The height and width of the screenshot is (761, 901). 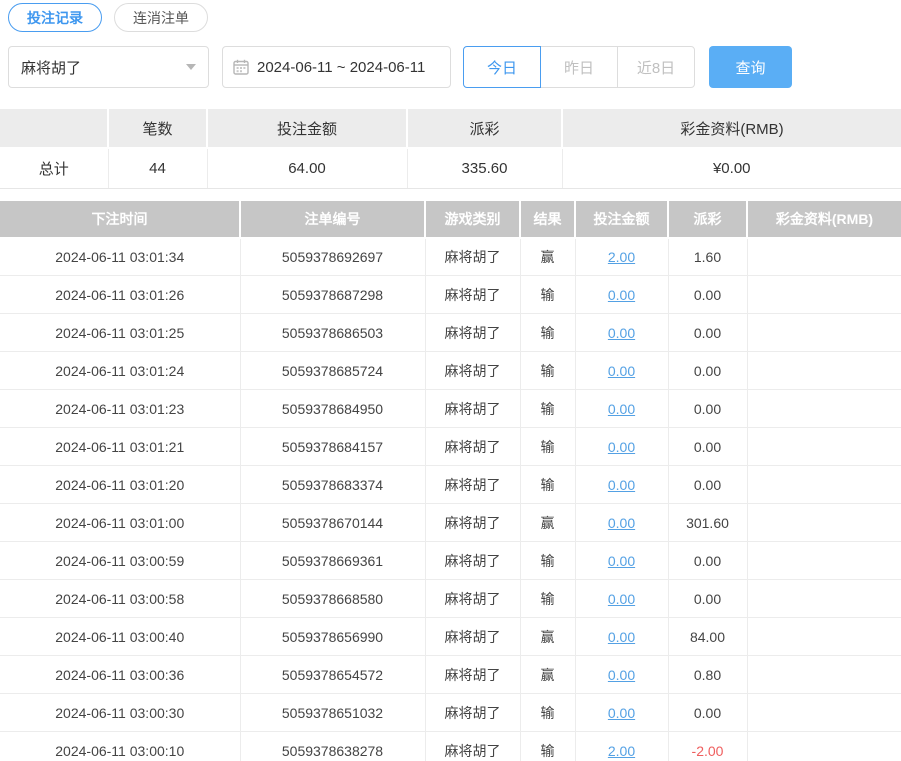 I want to click on cell-payout: 84.00, so click(x=708, y=636).